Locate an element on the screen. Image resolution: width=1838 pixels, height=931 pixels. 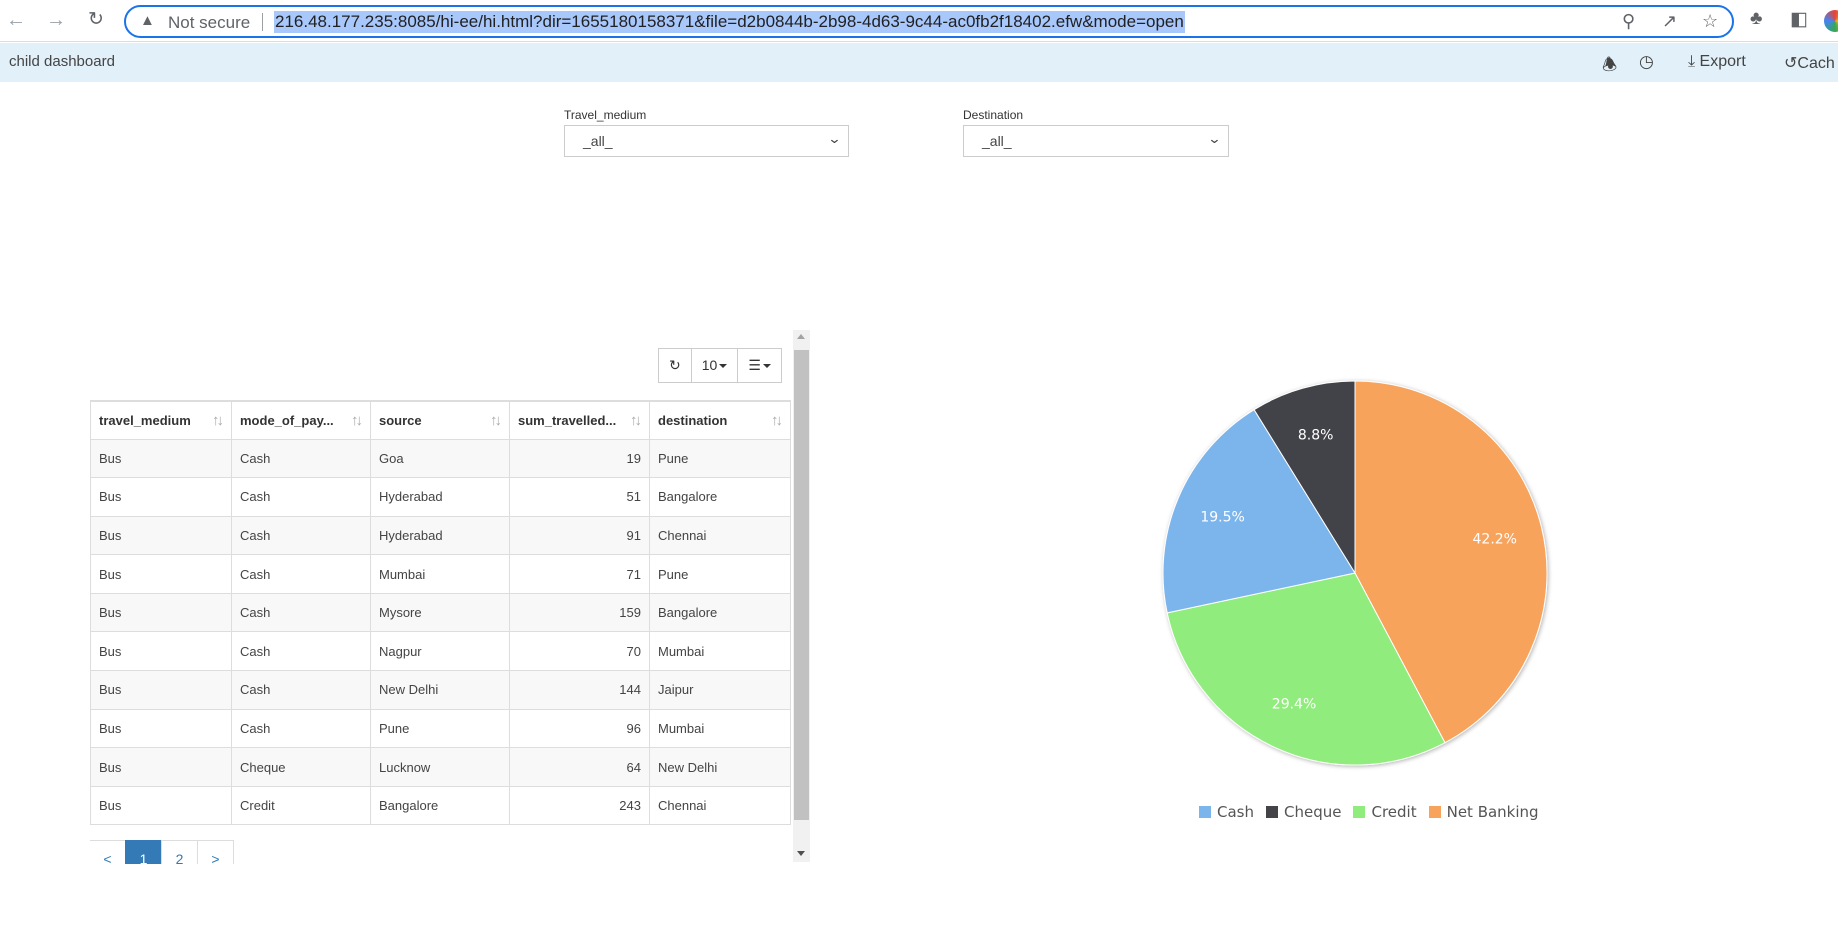
column-header: travel_medium ↑↓ is located at coordinates (161, 420).